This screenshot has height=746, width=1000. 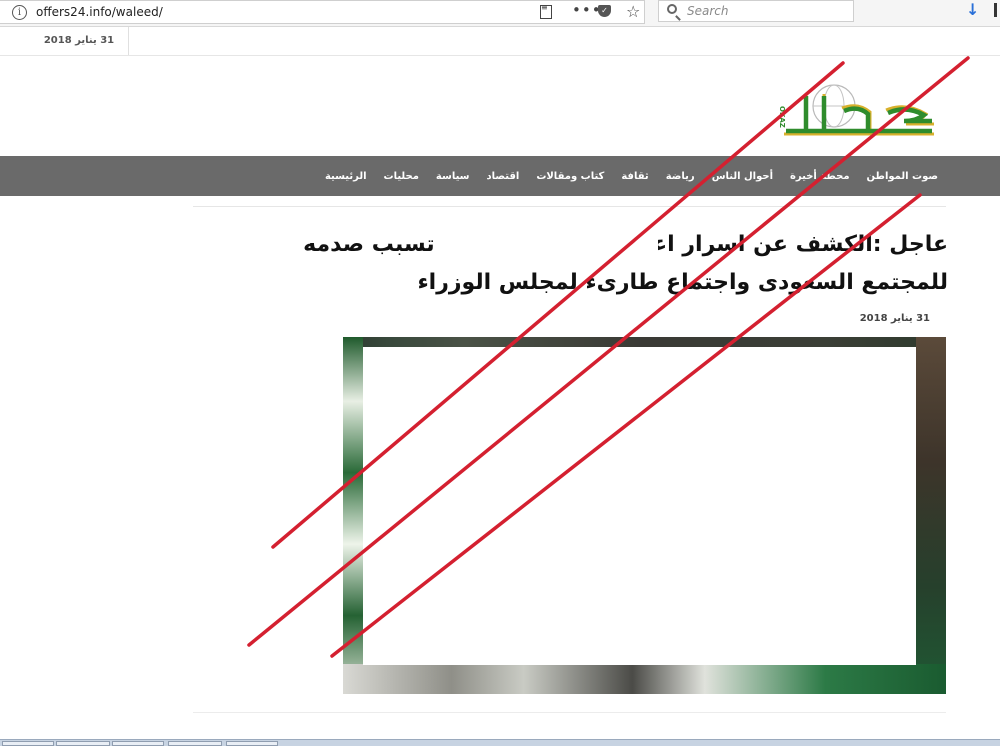 What do you see at coordinates (604, 11) in the screenshot?
I see `pocket-icon: ✓` at bounding box center [604, 11].